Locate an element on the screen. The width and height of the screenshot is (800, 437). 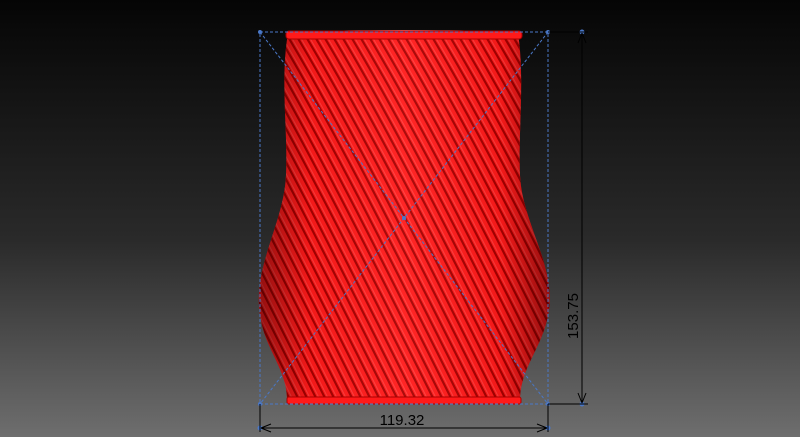
bbox-handle-top-left is located at coordinates (260, 32).